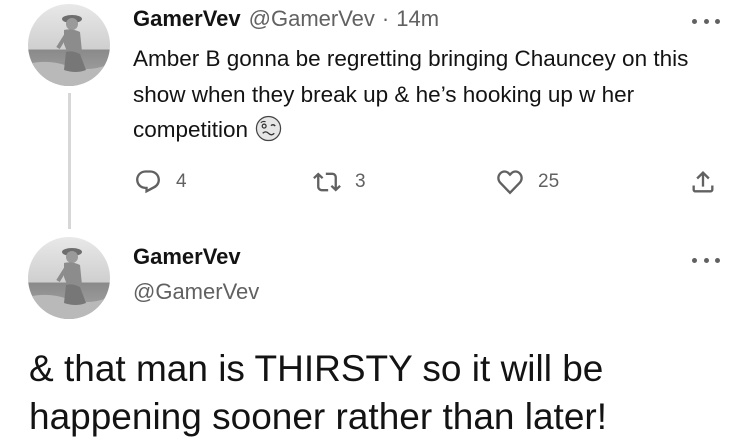 The height and width of the screenshot is (445, 750). I want to click on retweet-button: 3, so click(339, 182).